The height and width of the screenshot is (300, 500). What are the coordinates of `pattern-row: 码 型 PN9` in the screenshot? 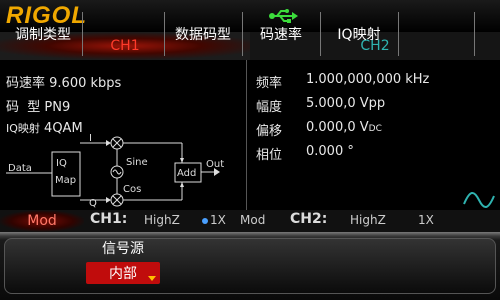 It's located at (38, 105).